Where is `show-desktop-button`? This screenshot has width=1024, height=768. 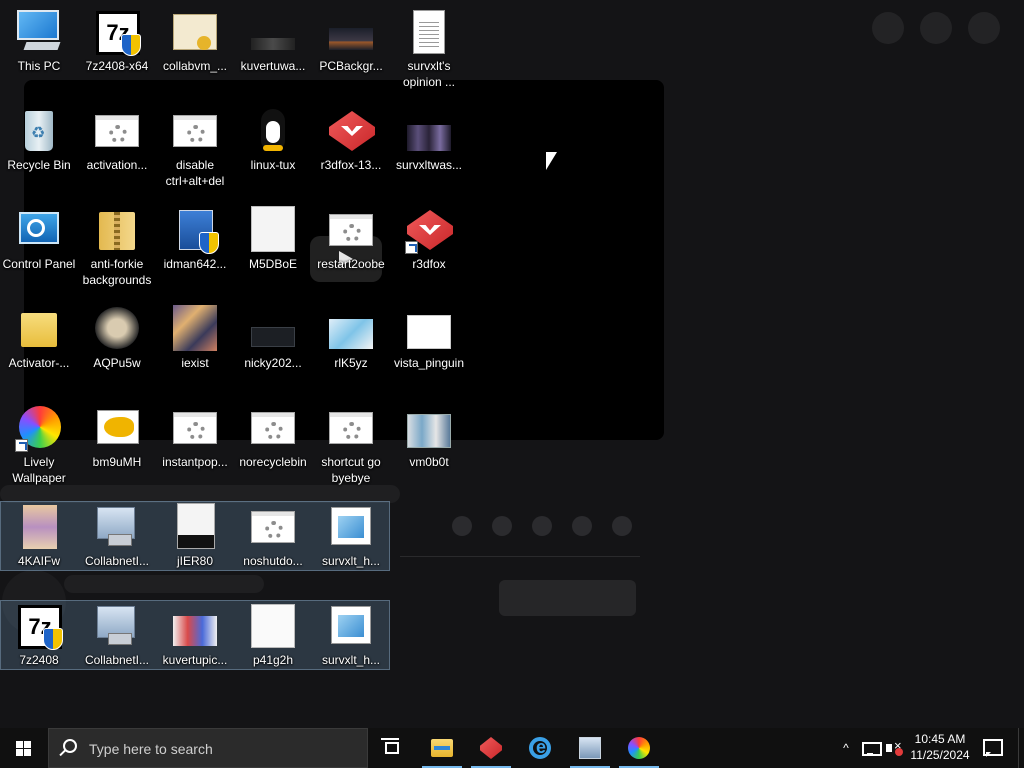
show-desktop-button is located at coordinates (1021, 748).